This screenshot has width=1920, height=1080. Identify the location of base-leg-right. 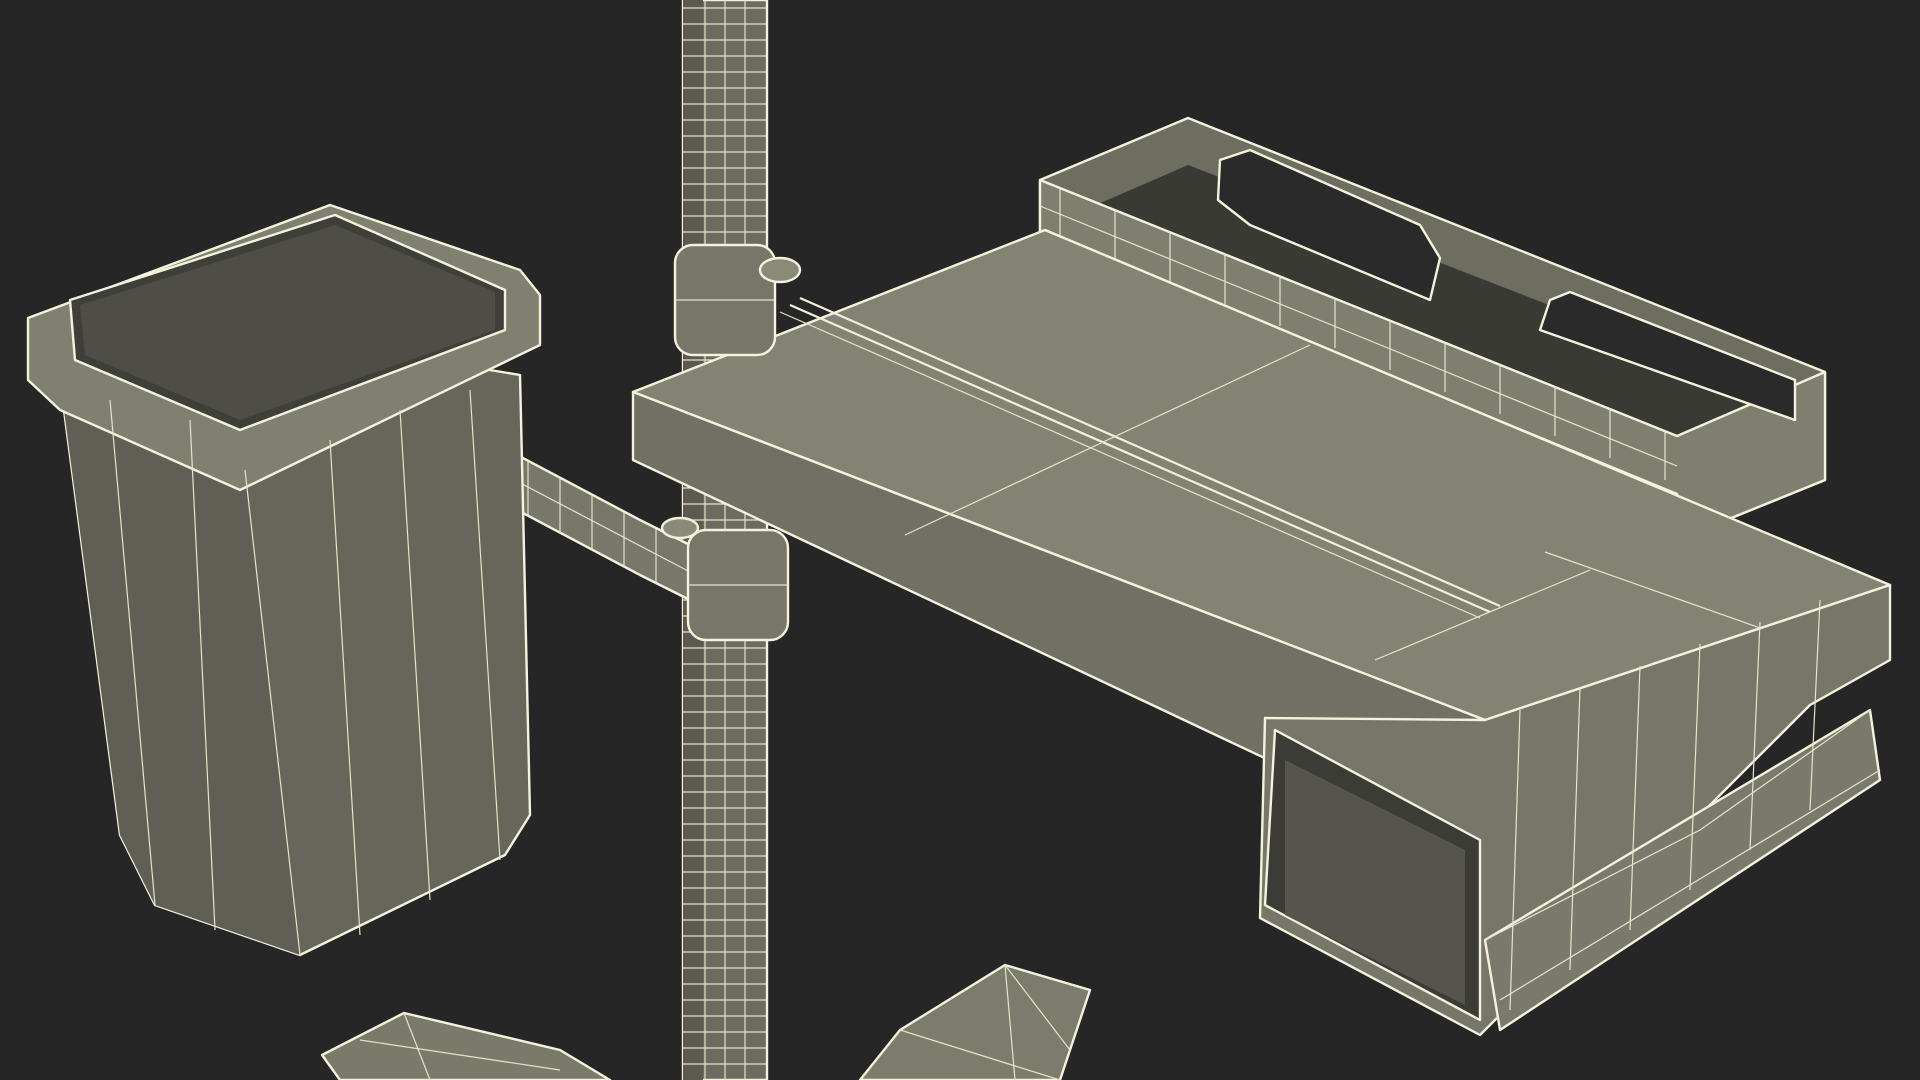
(975, 1021).